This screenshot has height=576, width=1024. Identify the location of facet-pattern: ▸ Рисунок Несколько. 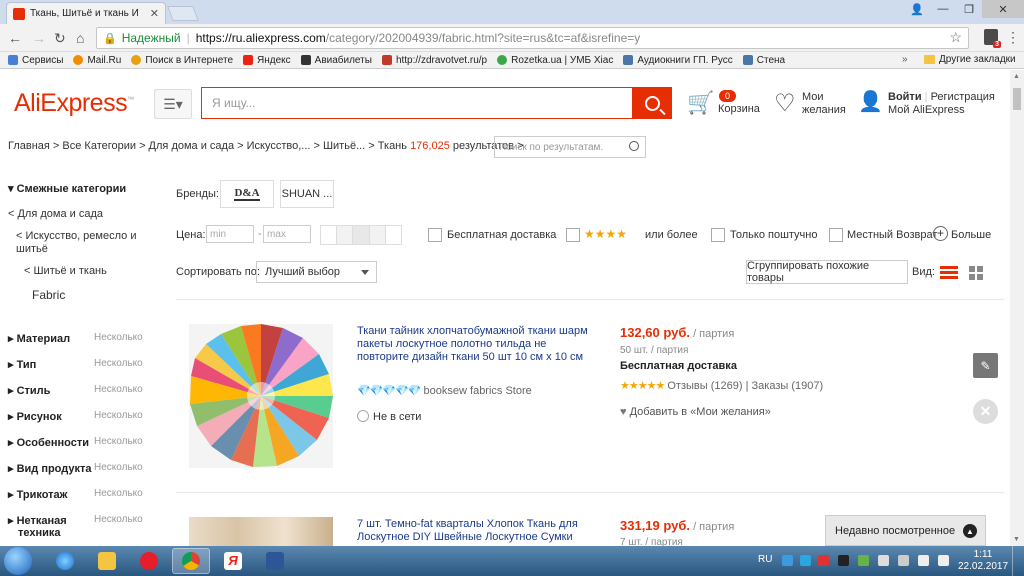
(78, 416).